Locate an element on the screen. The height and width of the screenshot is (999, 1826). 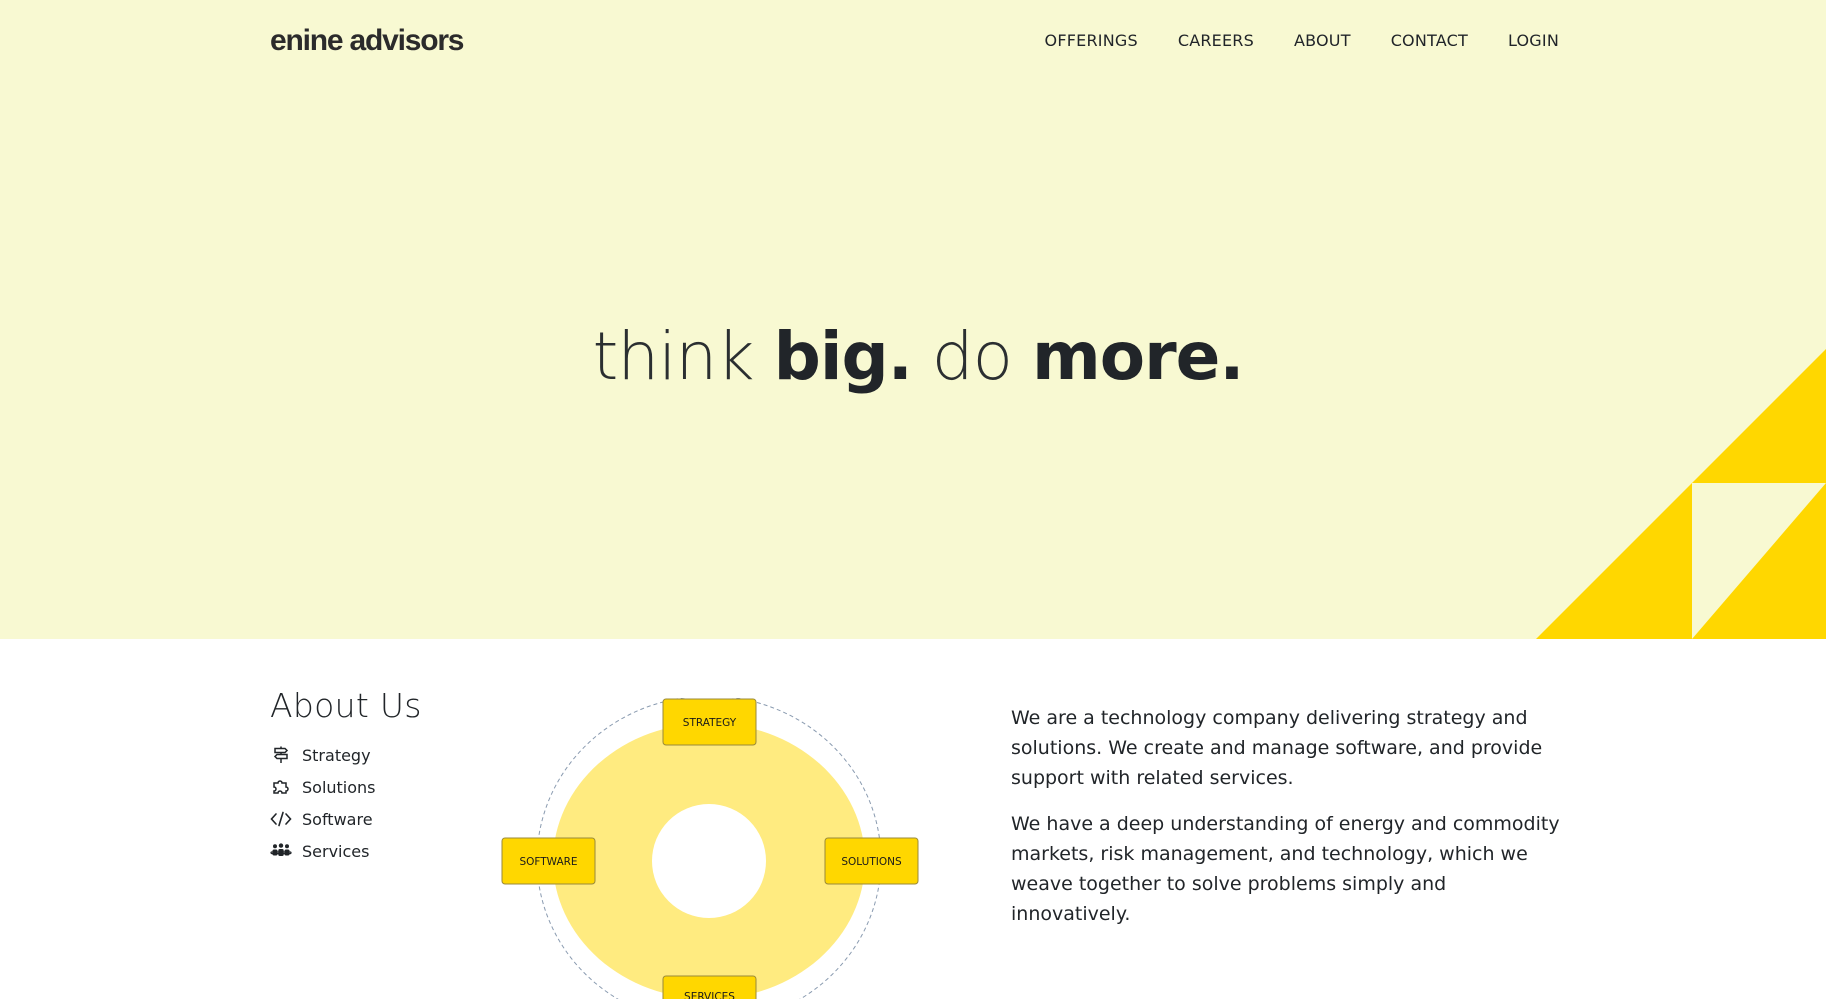
decorative-triangles is located at coordinates (1681, 494).